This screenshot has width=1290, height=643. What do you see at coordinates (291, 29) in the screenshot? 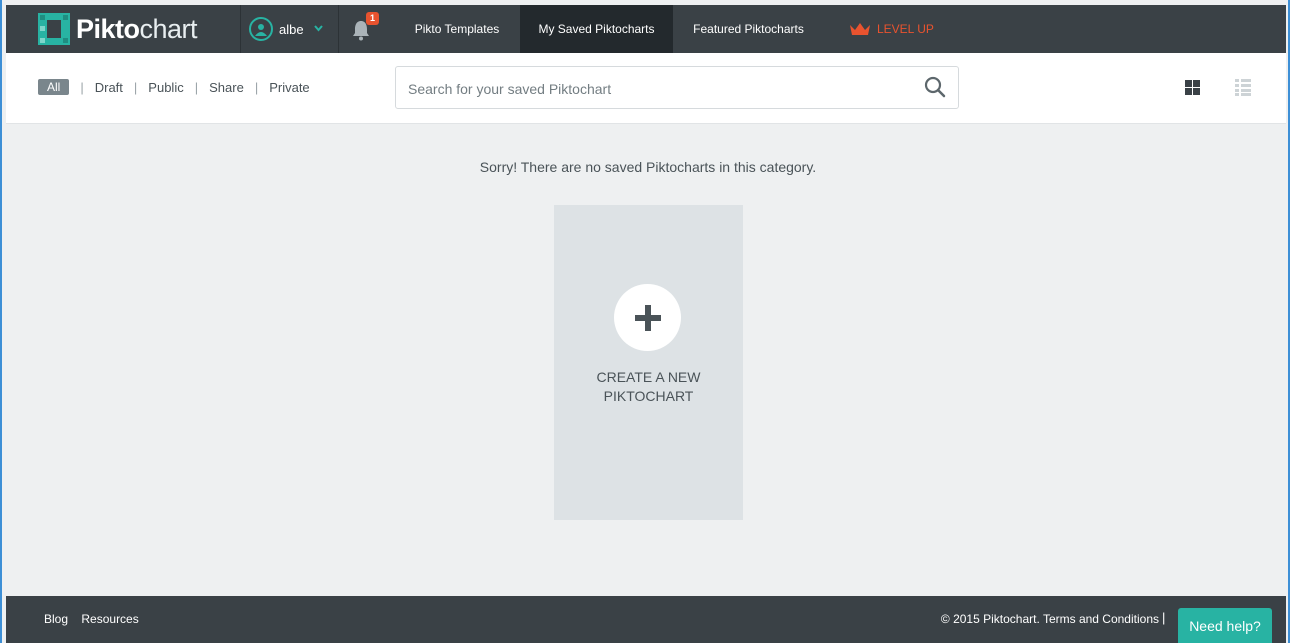
I see `username: albe` at bounding box center [291, 29].